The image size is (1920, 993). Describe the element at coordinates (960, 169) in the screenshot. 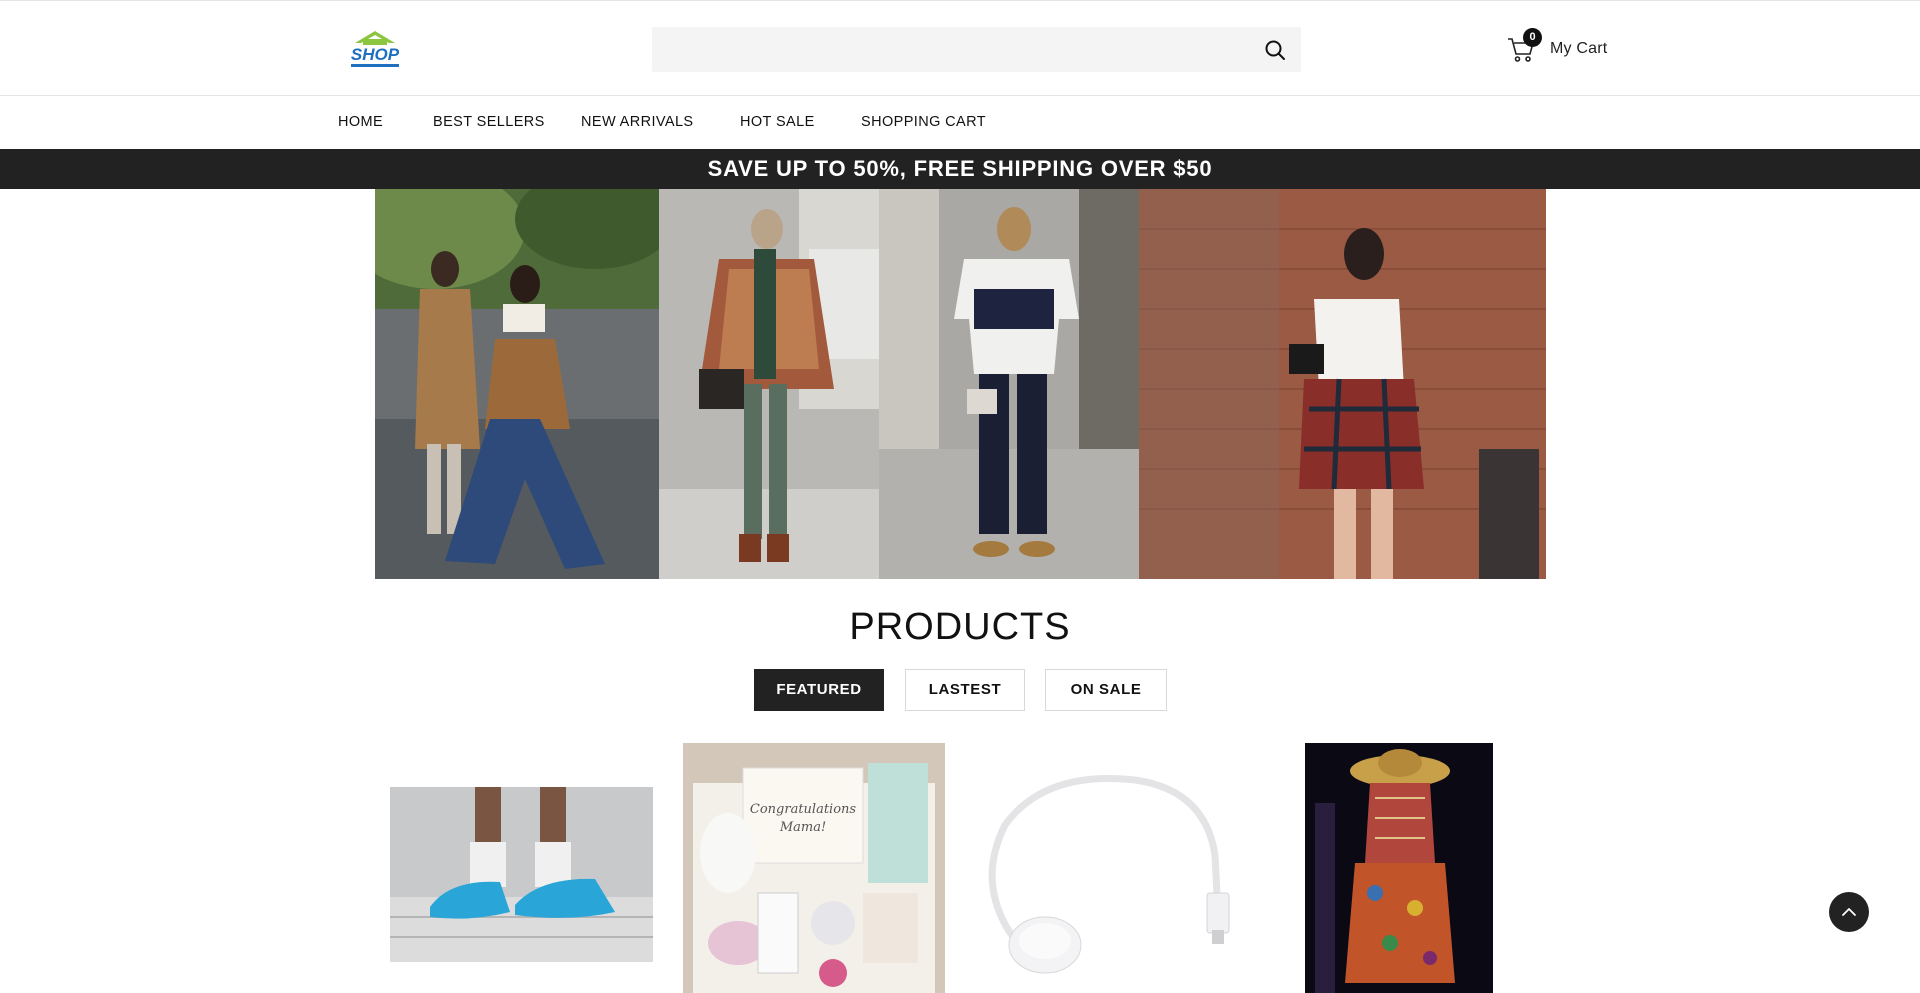

I see `promo-banner: SAVE UP TO 50%, FREE SHIPPING OVER $50` at that location.